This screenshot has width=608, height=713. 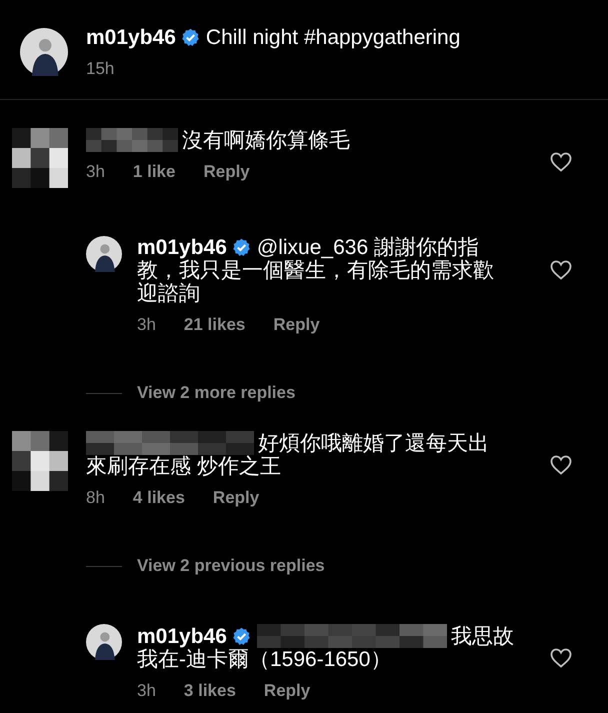 I want to click on comment-text: 沒有啊嬌你算條毛, so click(x=266, y=140).